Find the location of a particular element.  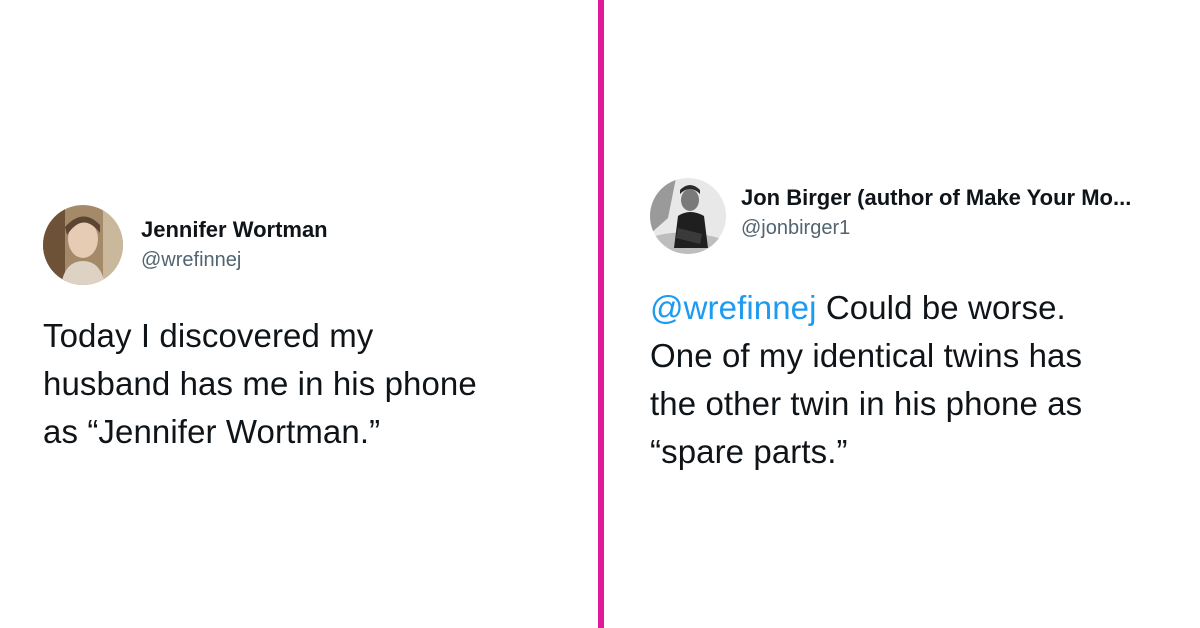

tweet-text-line: husband has me in his phone is located at coordinates (260, 383).